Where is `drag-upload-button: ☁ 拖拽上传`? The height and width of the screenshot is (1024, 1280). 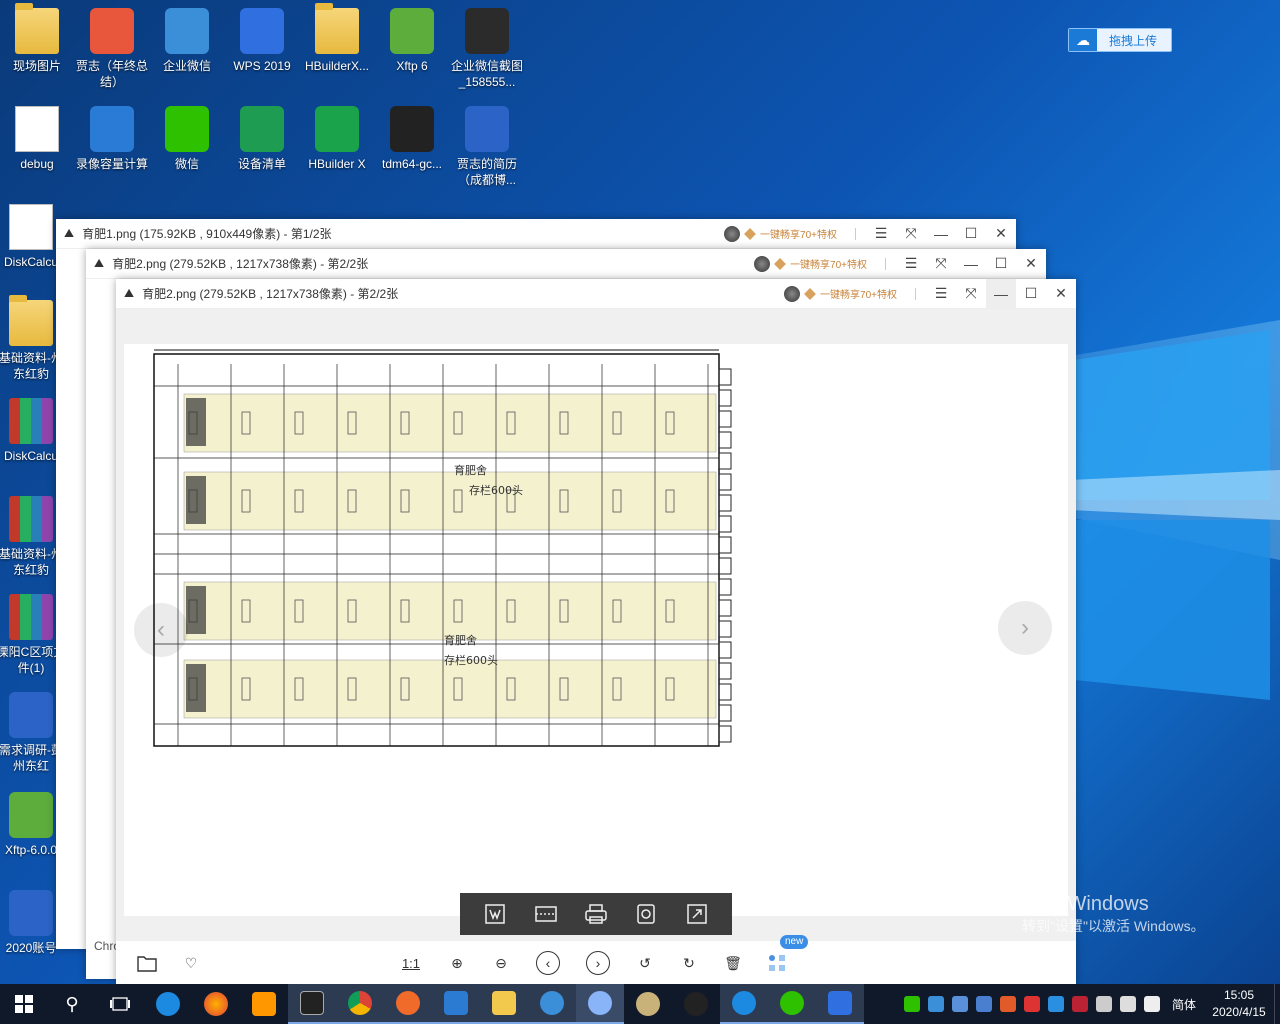
drag-upload-button: ☁ 拖拽上传 is located at coordinates (1120, 40).